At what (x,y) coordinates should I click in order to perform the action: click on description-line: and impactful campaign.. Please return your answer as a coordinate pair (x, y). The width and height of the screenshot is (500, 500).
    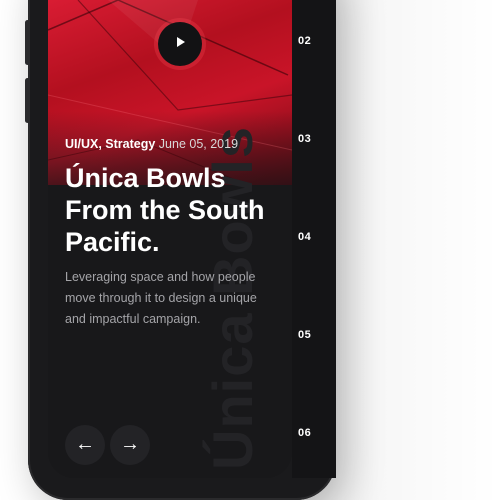
    Looking at the image, I should click on (133, 319).